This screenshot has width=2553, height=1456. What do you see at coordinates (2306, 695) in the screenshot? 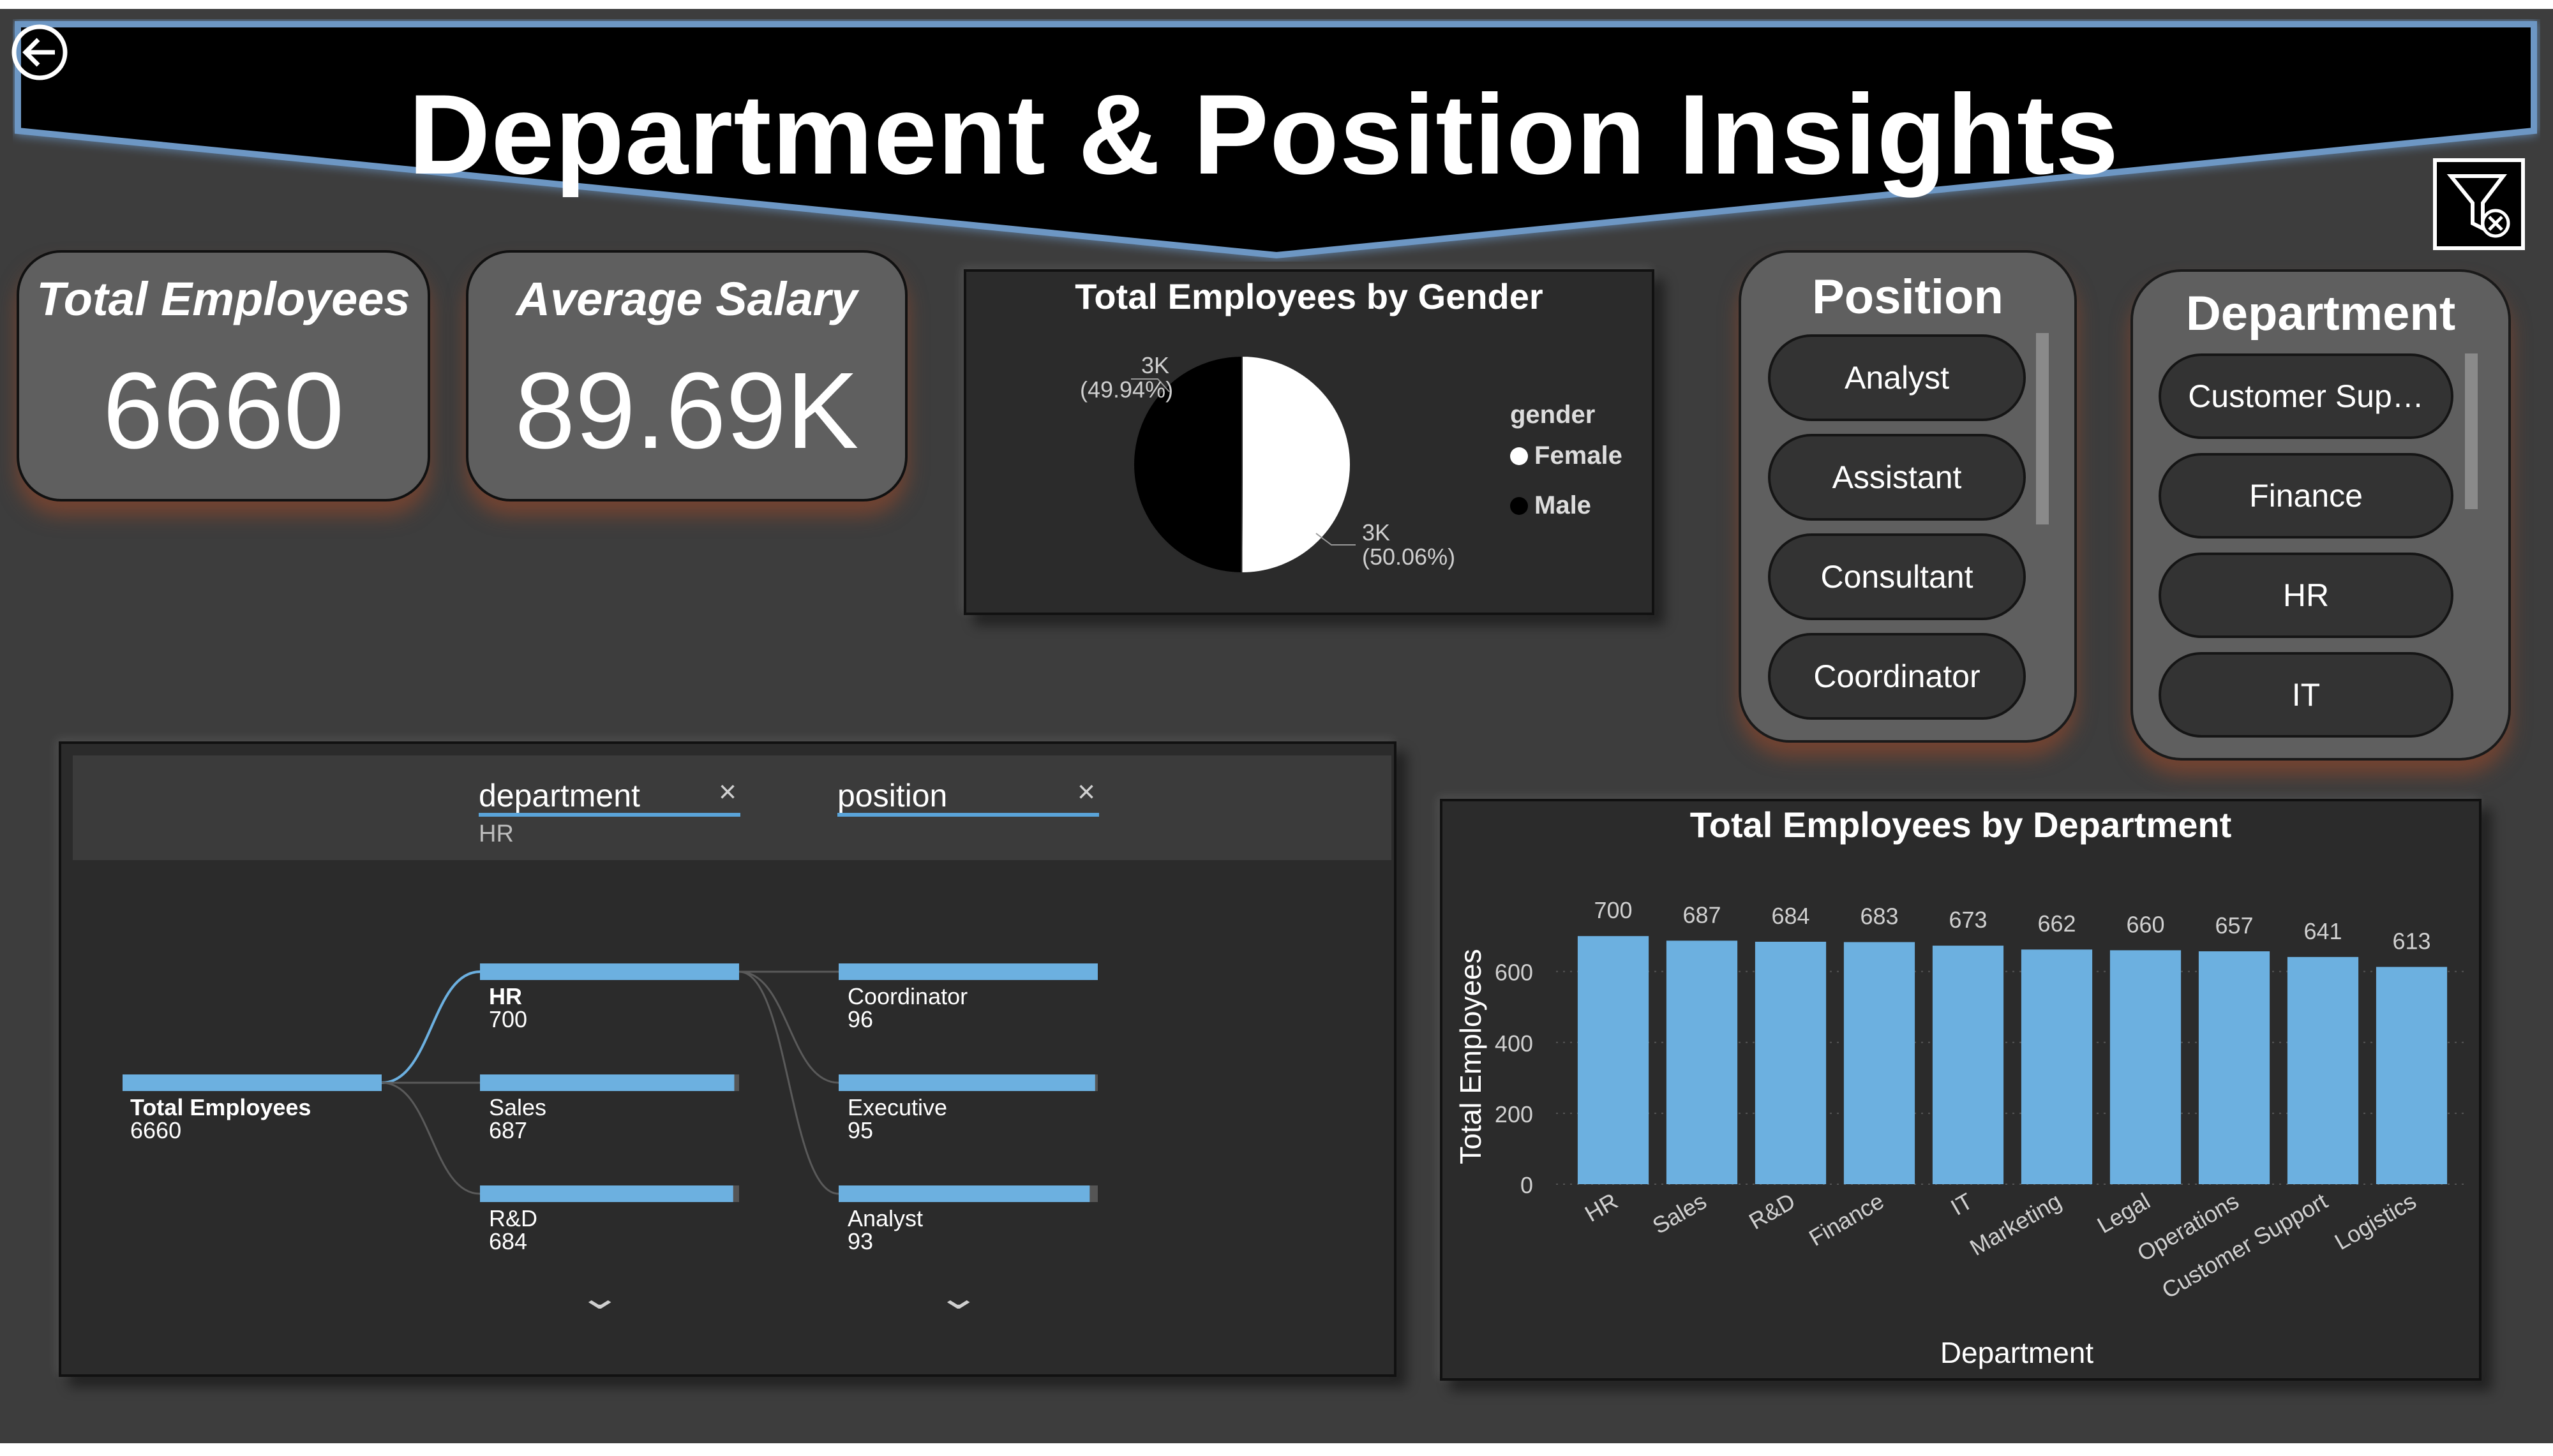
I see `slicer-item-it: IT` at bounding box center [2306, 695].